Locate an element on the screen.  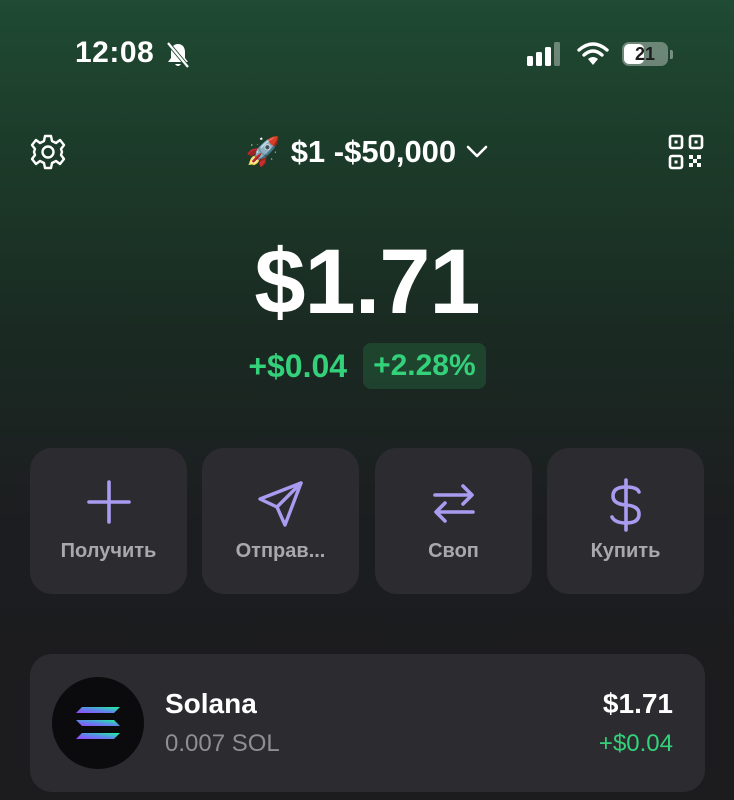
bell-slash-icon is located at coordinates (178, 55).